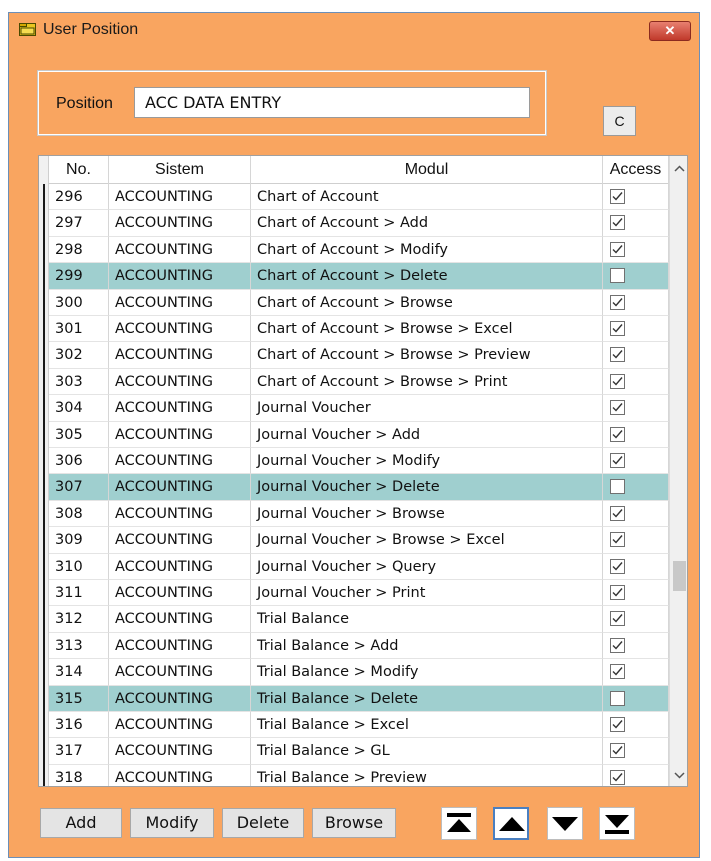 The height and width of the screenshot is (861, 711). I want to click on table-row: 313 ACCOUNTING Trial Balance > Add, so click(359, 646).